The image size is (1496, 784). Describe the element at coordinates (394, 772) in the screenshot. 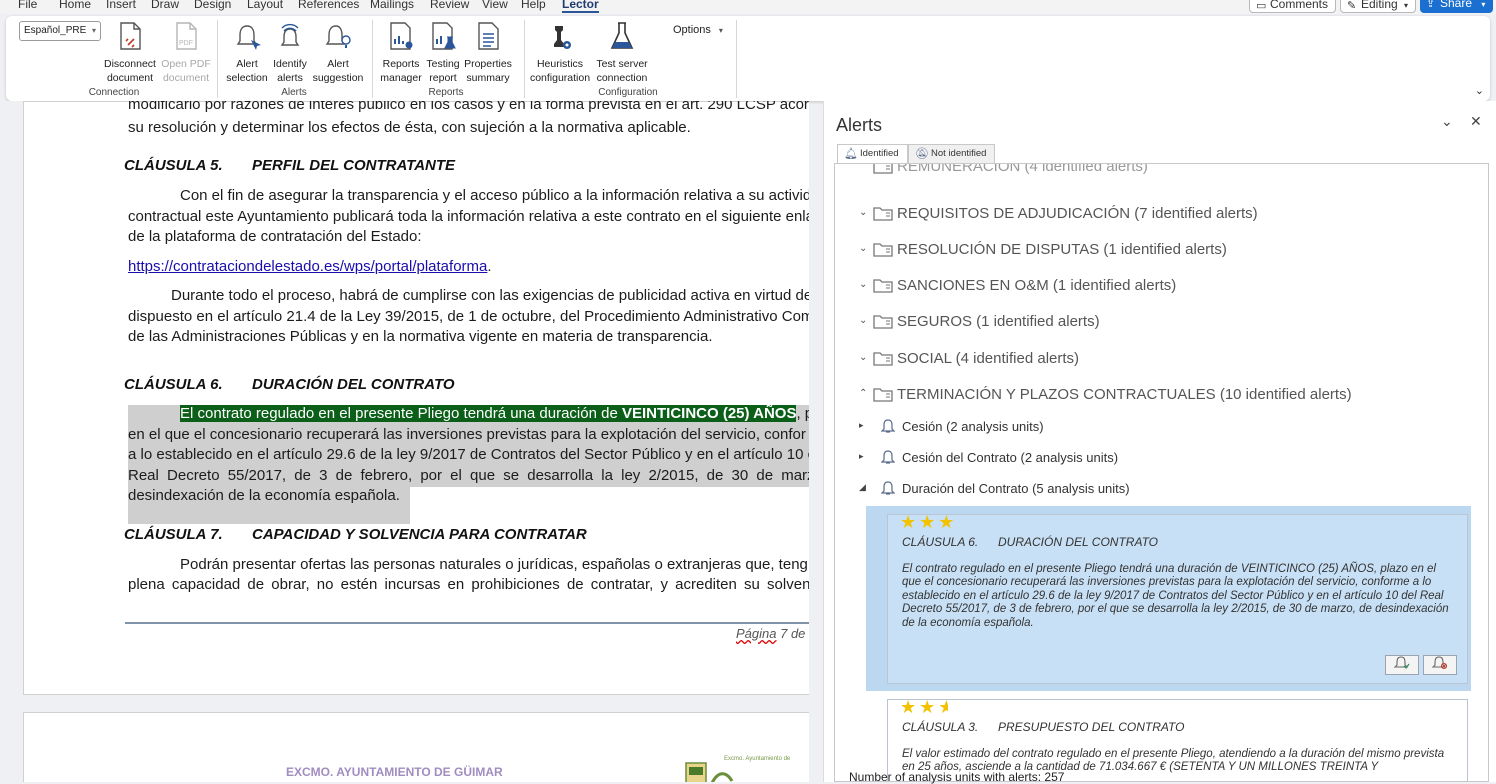

I see `page-header-text: EXCMO. AYUNTAMIENTO DE GÜIMAR` at that location.